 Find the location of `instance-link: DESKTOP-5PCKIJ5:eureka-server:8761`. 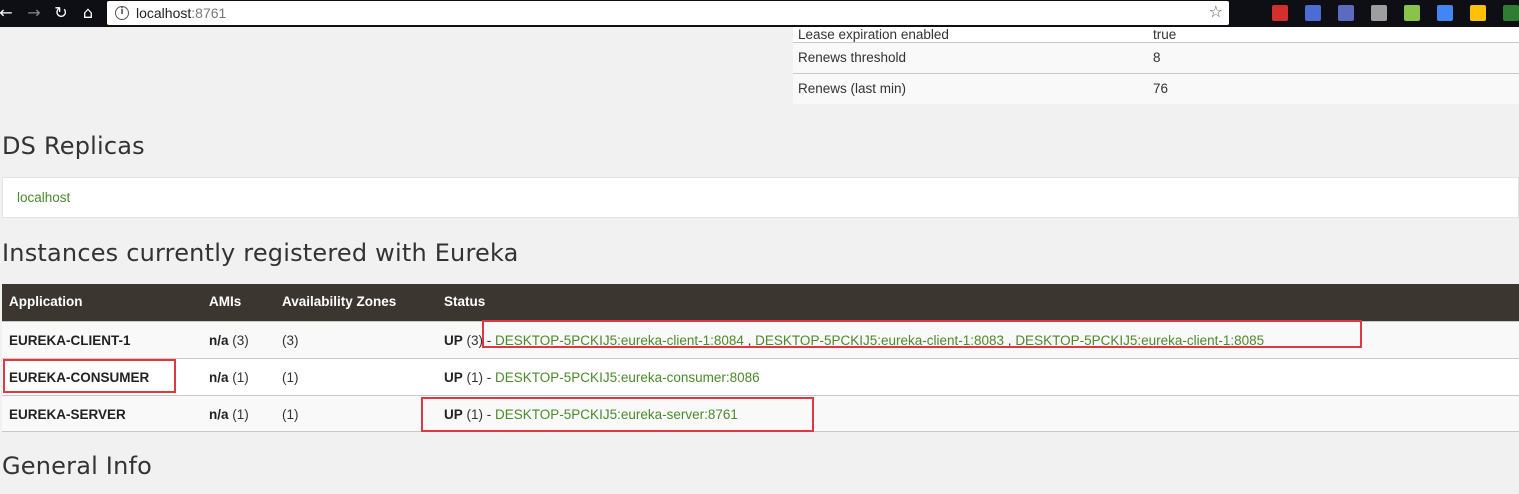

instance-link: DESKTOP-5PCKIJ5:eureka-server:8761 is located at coordinates (616, 414).